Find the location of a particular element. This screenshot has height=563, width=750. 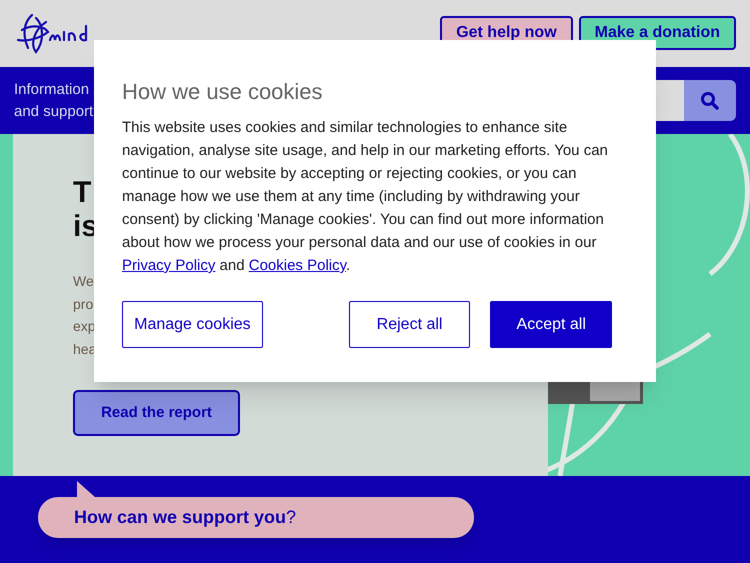

search-icon is located at coordinates (710, 100).